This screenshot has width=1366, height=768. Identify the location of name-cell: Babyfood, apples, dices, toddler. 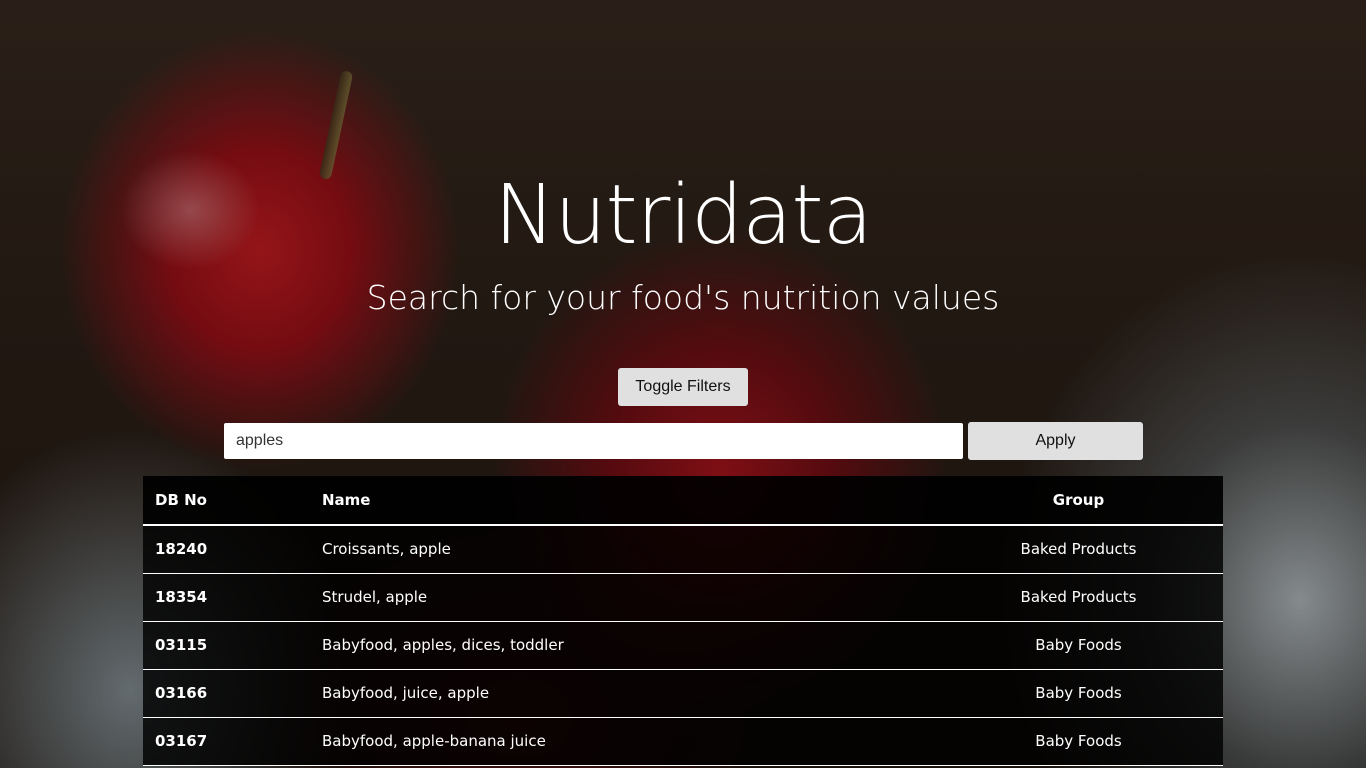
(443, 645).